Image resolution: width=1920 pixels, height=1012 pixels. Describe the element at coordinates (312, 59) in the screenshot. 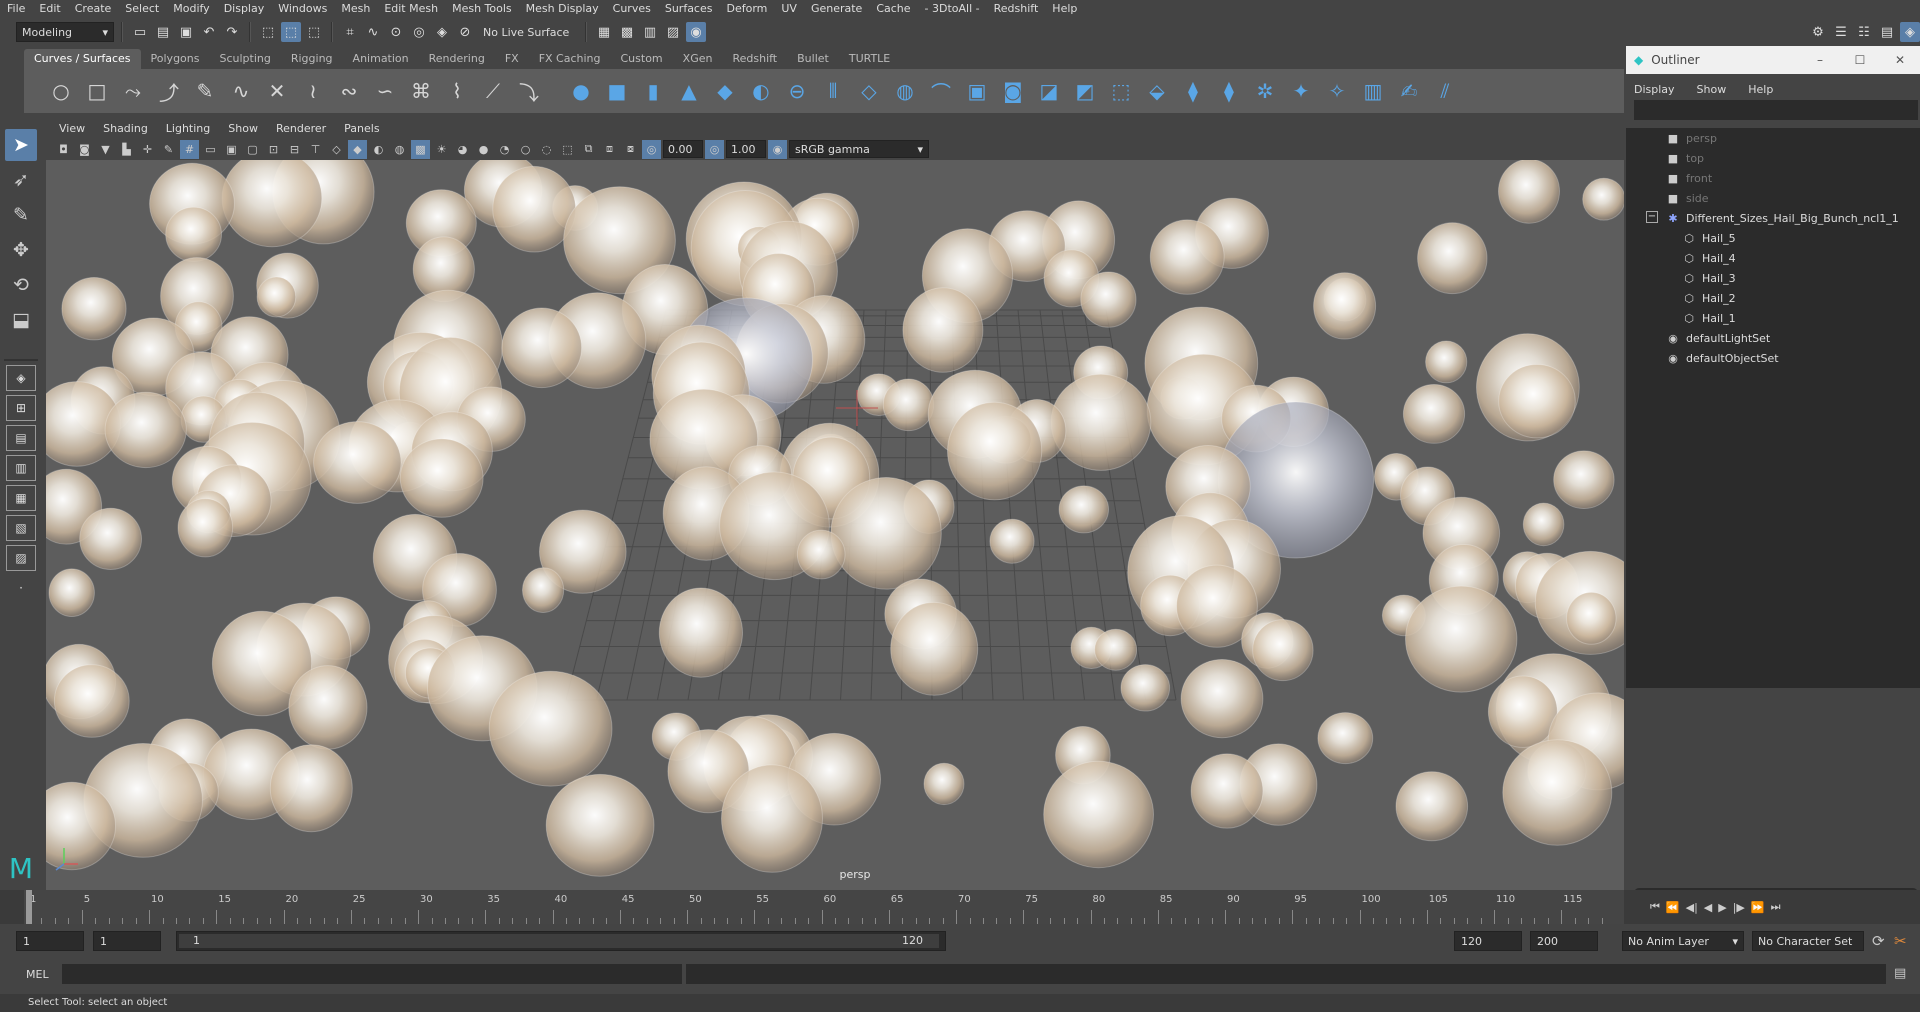

I see `shelf-tab-rigging: Rigging` at that location.